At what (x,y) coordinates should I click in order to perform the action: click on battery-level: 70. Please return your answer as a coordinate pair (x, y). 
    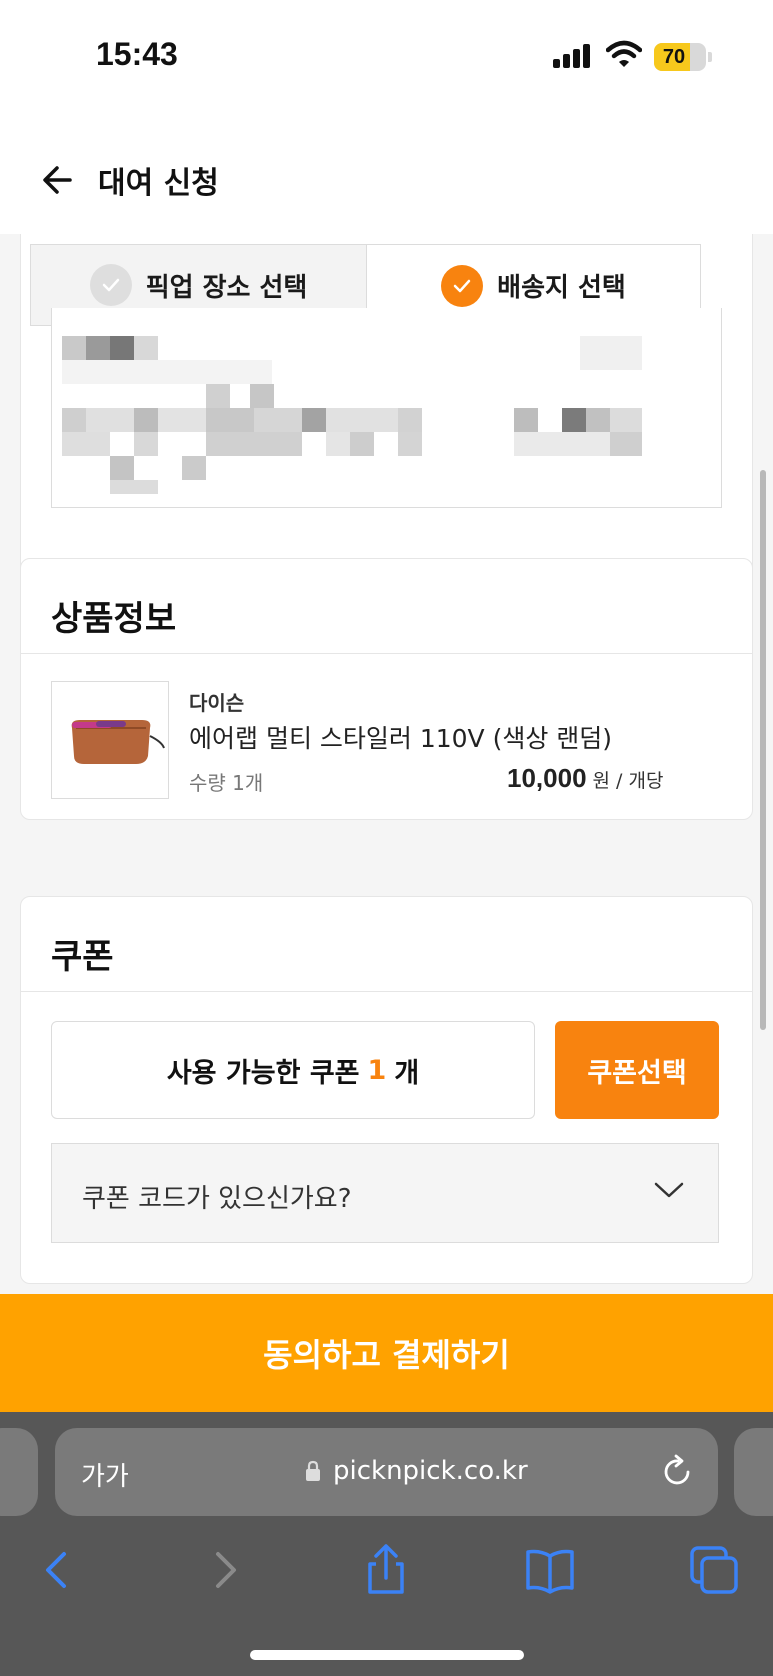
    Looking at the image, I should click on (674, 57).